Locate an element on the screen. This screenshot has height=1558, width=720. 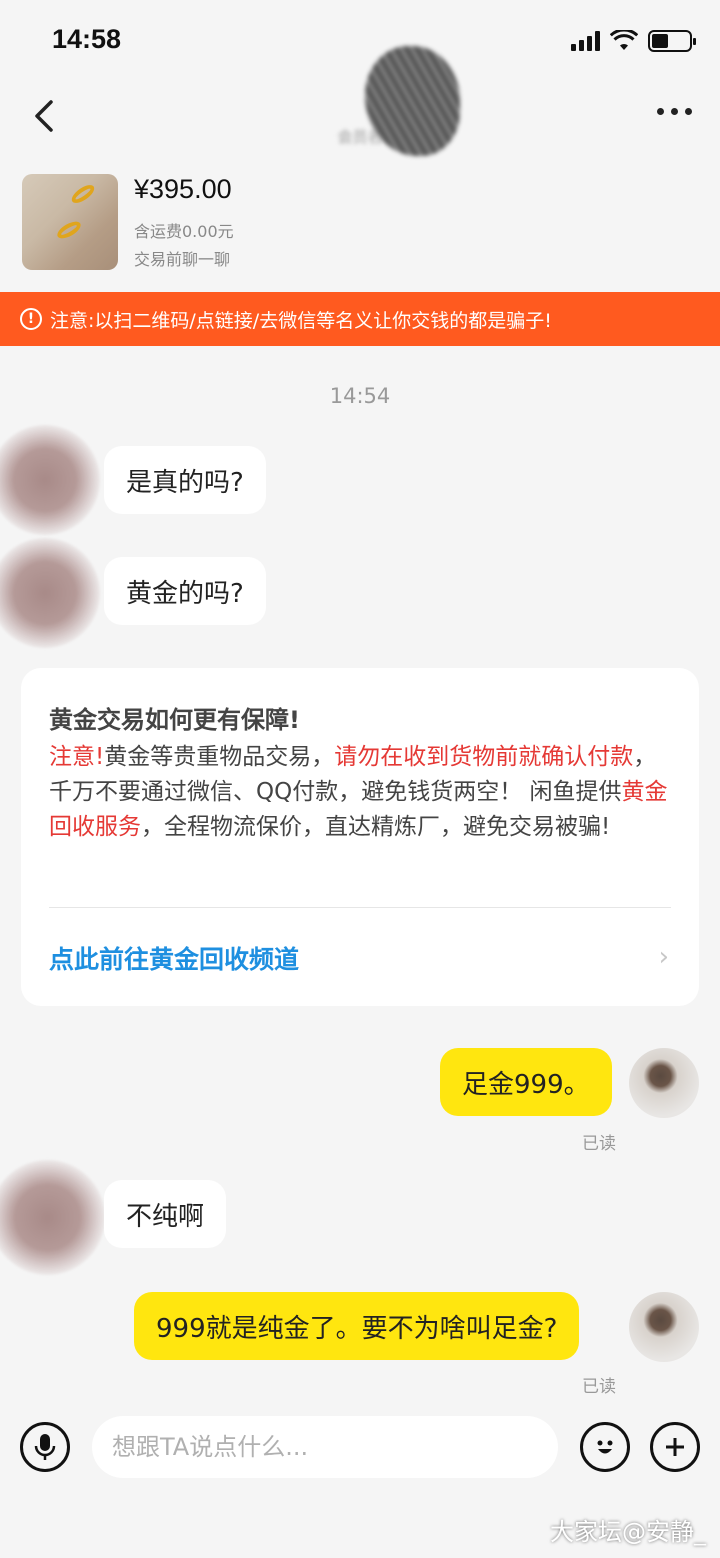
chevron-left-icon is located at coordinates (44, 116).